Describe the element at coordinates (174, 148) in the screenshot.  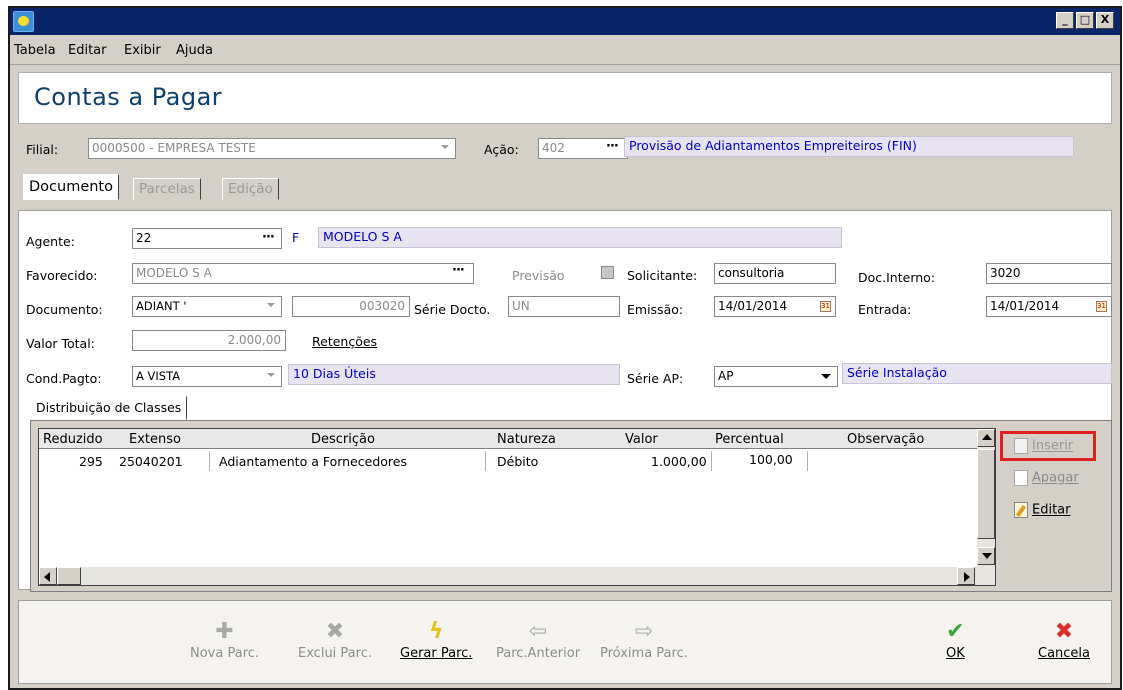
I see `filial-value: 0000500 - EMPRESA TESTE` at that location.